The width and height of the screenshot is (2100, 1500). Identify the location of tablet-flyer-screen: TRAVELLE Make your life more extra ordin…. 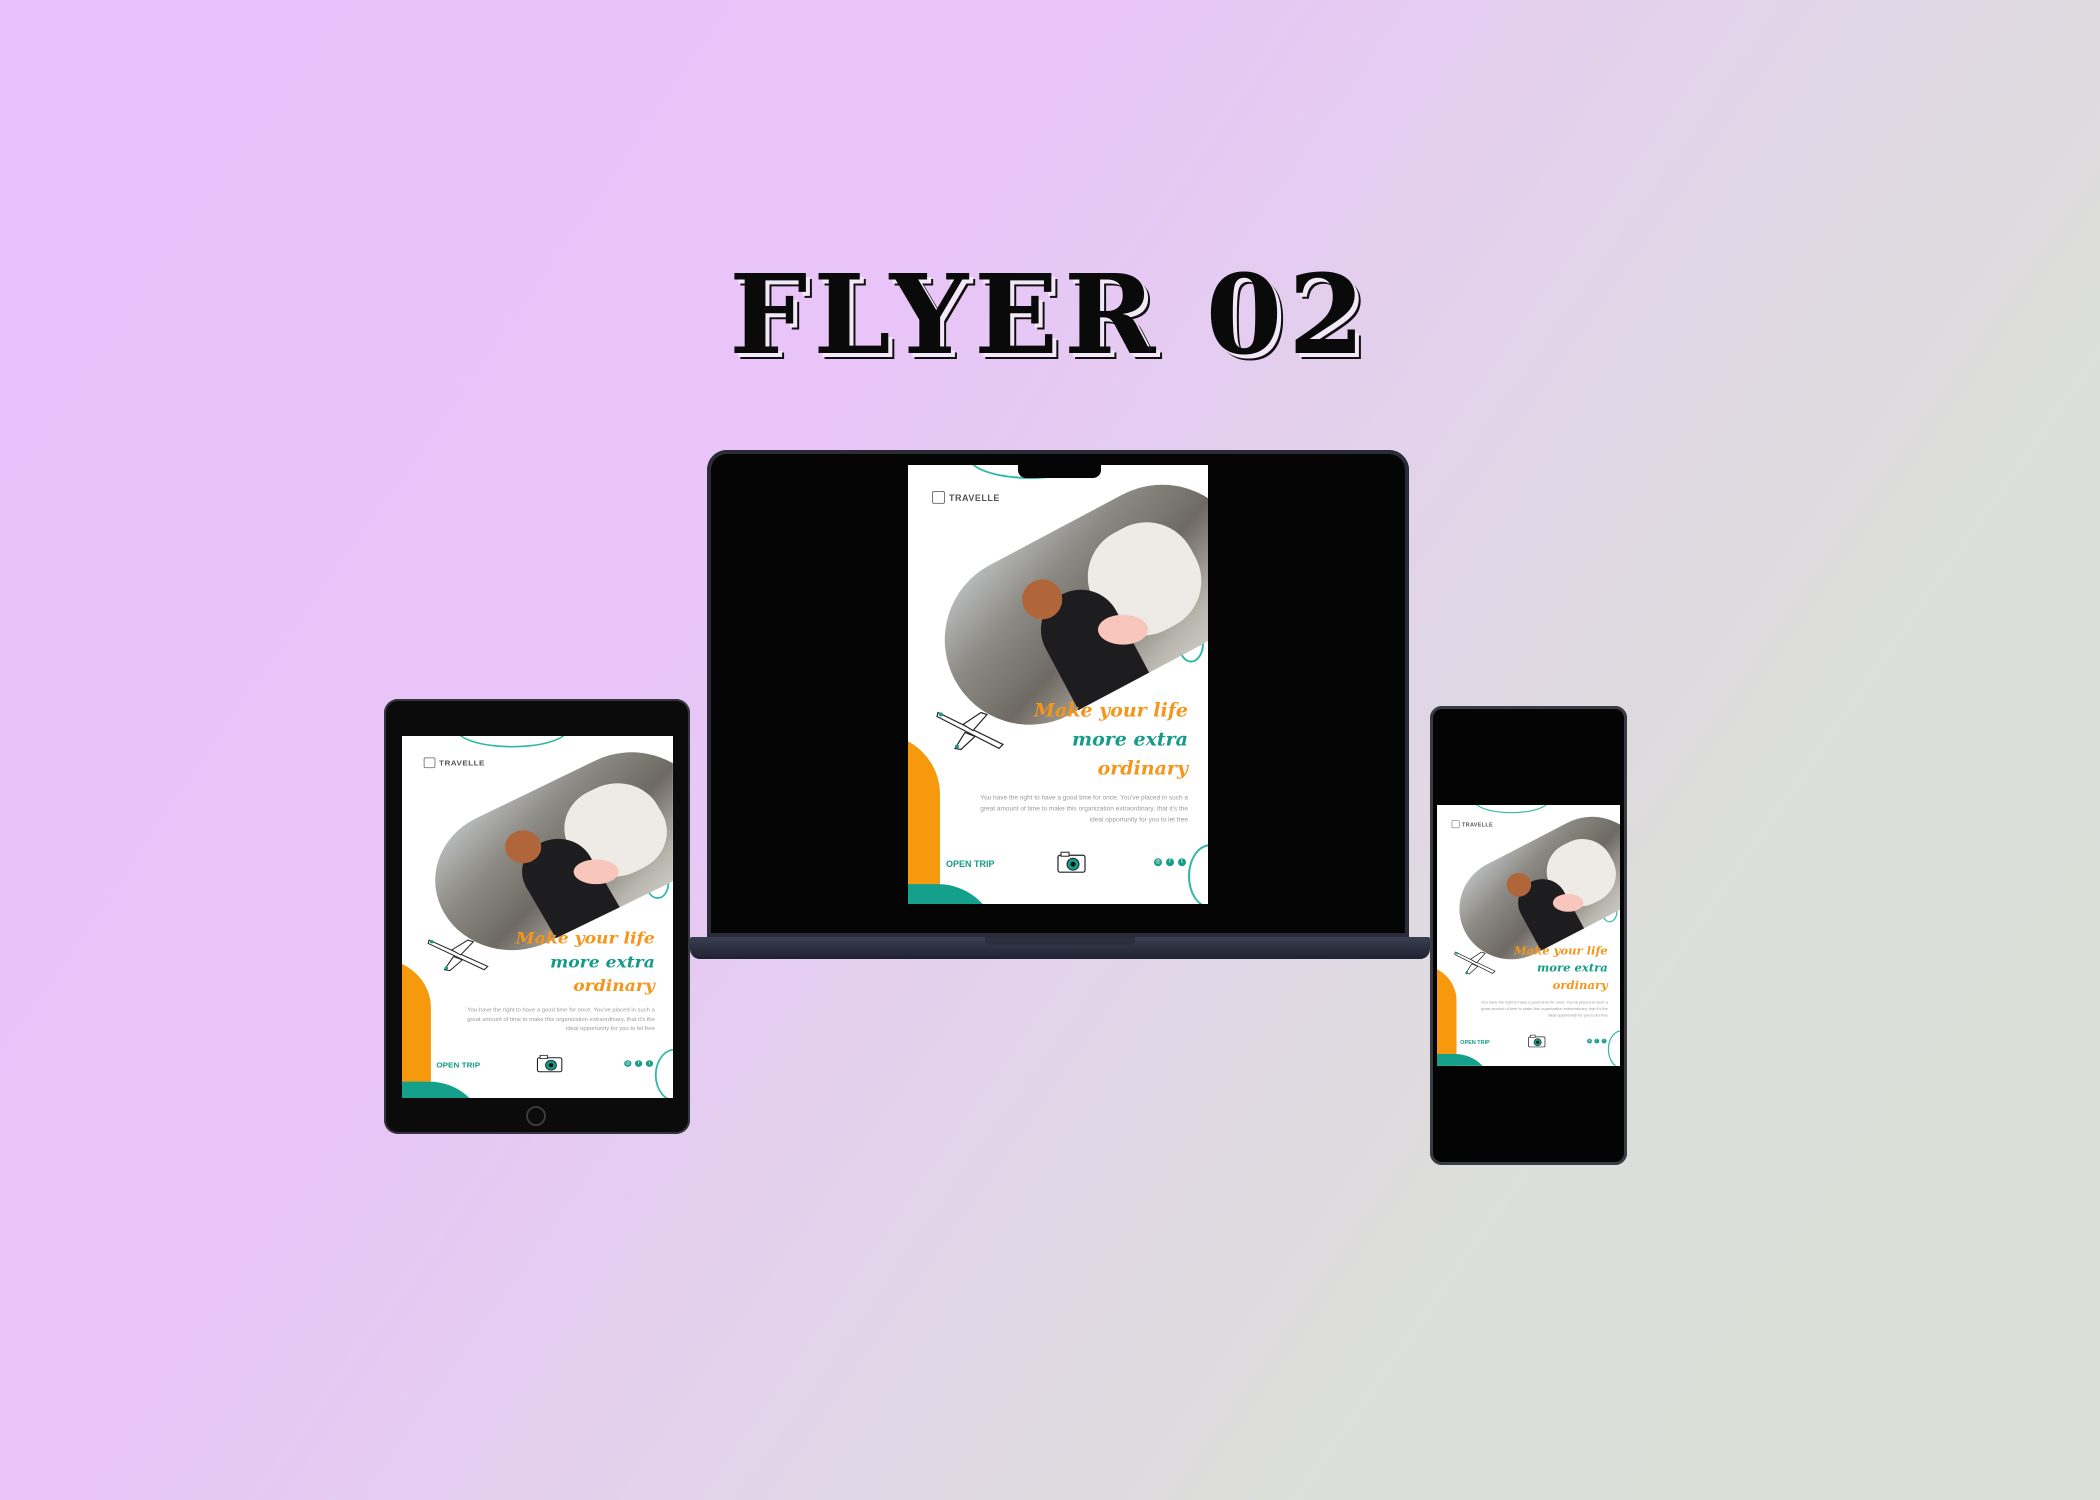
(537, 917).